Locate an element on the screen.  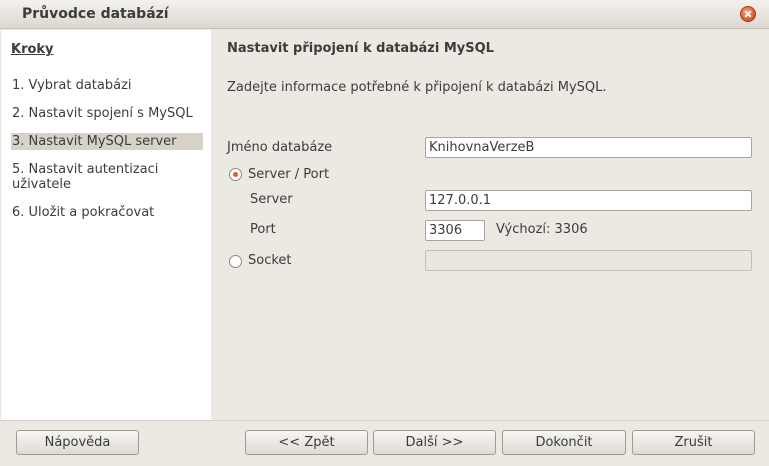
steps-heading: Kroky is located at coordinates (32, 49).